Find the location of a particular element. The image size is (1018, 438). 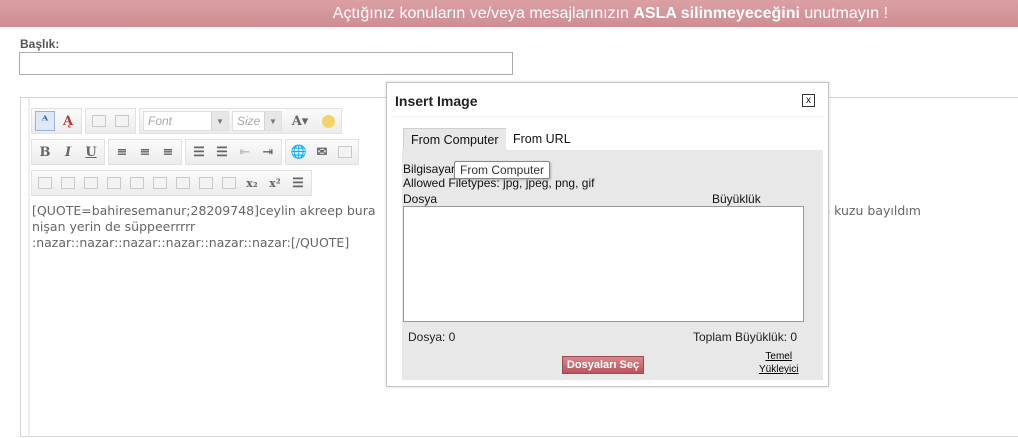

table-row-icon is located at coordinates (68, 183).